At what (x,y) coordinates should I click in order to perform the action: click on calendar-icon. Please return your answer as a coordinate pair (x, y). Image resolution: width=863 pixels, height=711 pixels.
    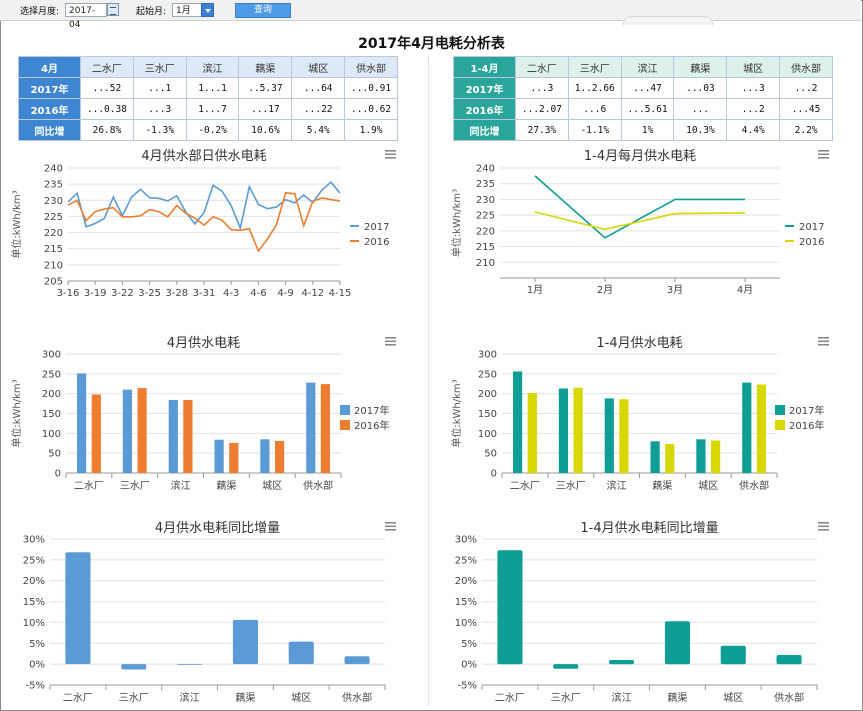
    Looking at the image, I should click on (113, 9).